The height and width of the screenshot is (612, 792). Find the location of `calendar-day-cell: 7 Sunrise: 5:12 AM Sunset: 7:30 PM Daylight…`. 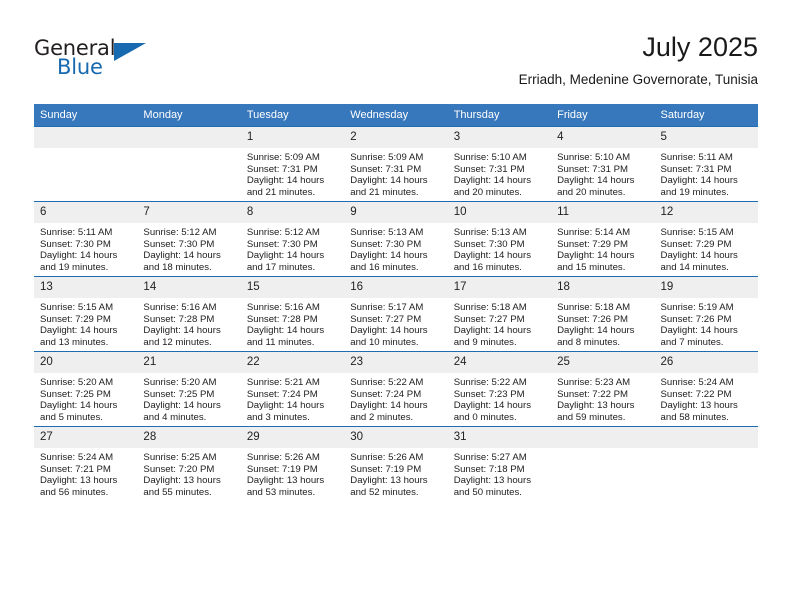

calendar-day-cell: 7 Sunrise: 5:12 AM Sunset: 7:30 PM Daylight… is located at coordinates (189, 239).